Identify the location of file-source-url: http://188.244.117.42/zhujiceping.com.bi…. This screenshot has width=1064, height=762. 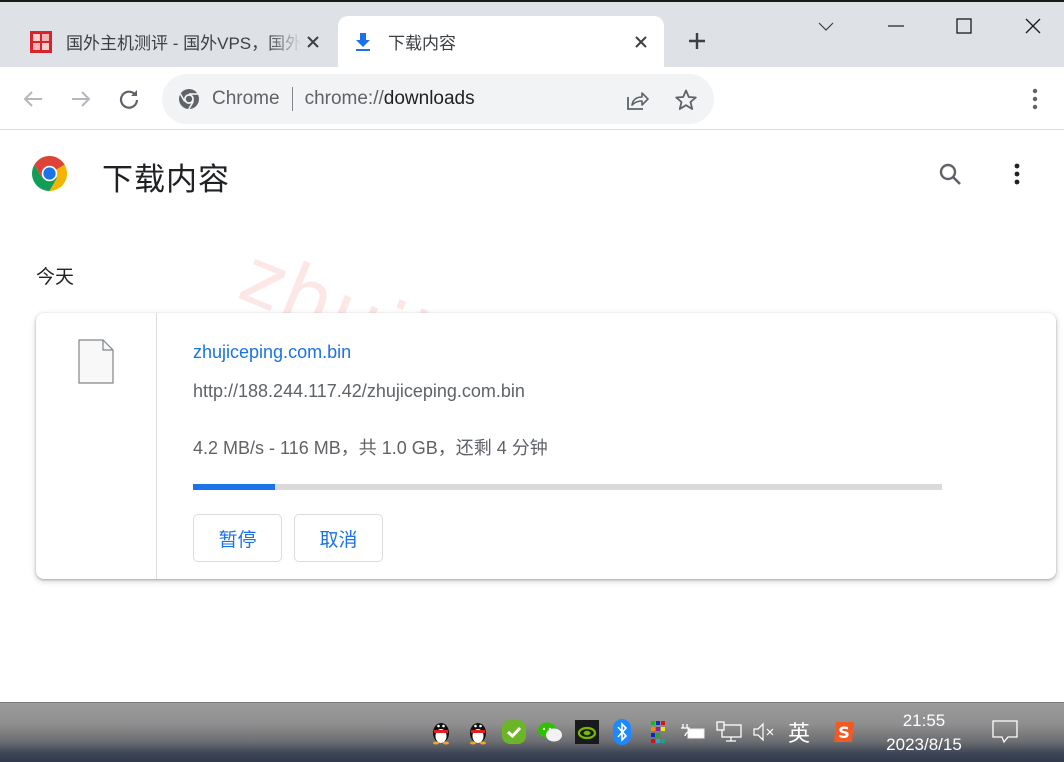
(359, 391).